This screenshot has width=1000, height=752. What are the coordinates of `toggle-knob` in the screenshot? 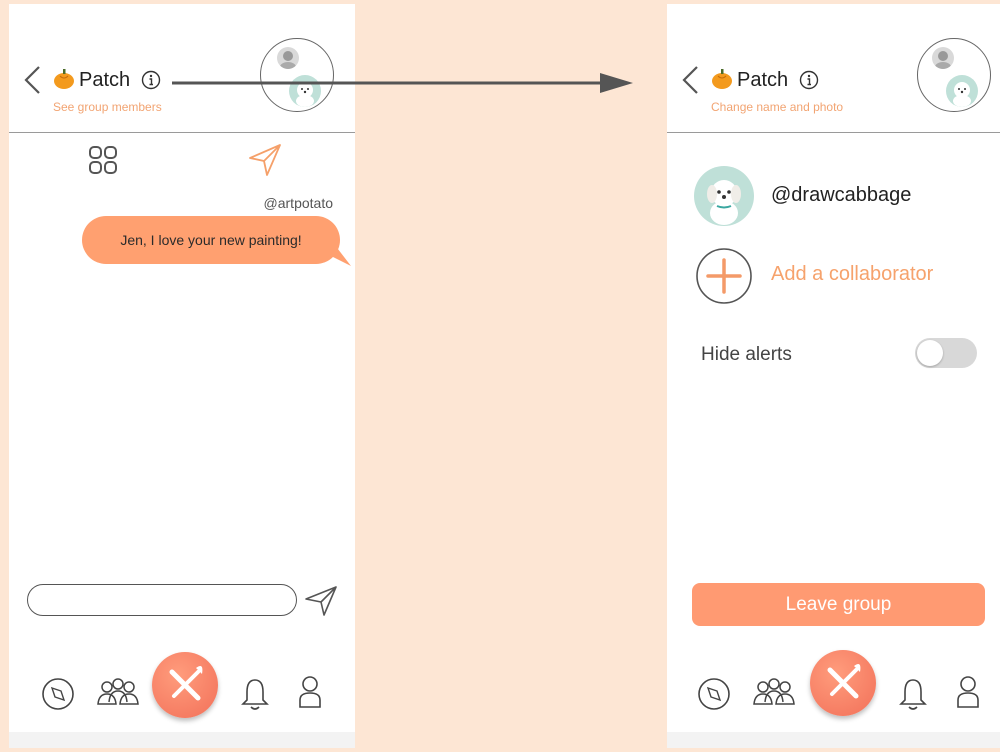 It's located at (930, 353).